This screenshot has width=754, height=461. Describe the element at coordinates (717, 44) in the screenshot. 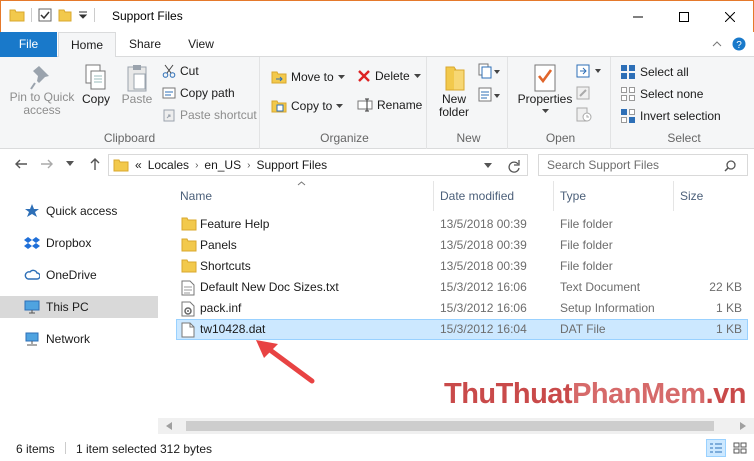

I see `collapse-ribbon-icon` at that location.